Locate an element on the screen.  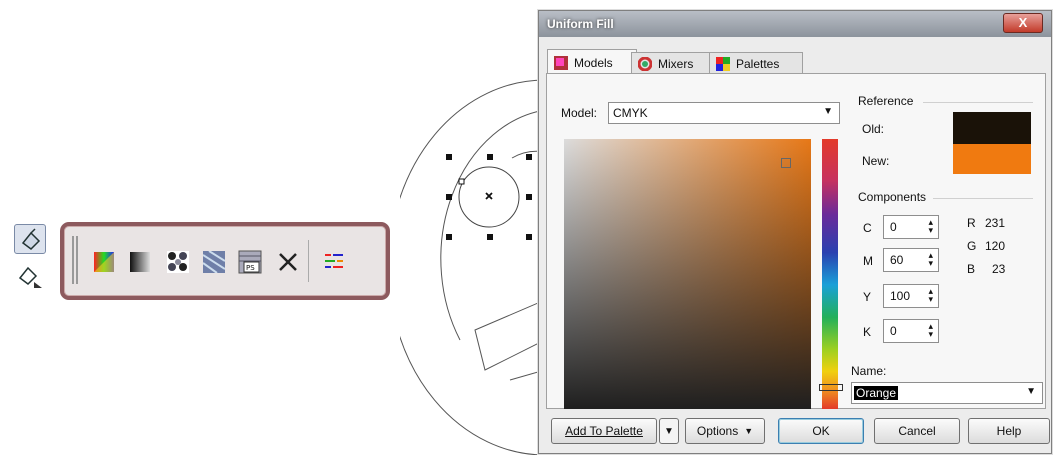
y-input: 100 ▴ ▾ is located at coordinates (911, 296).